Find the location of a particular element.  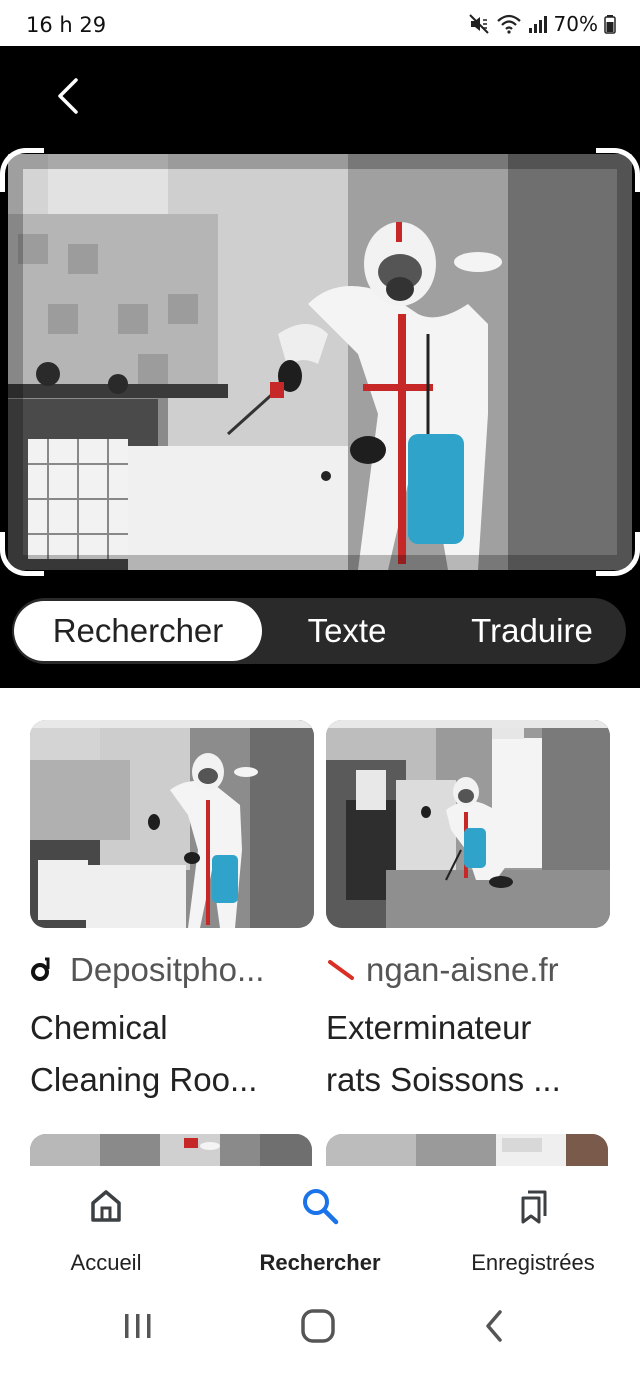

home-button-icon is located at coordinates (318, 1326).